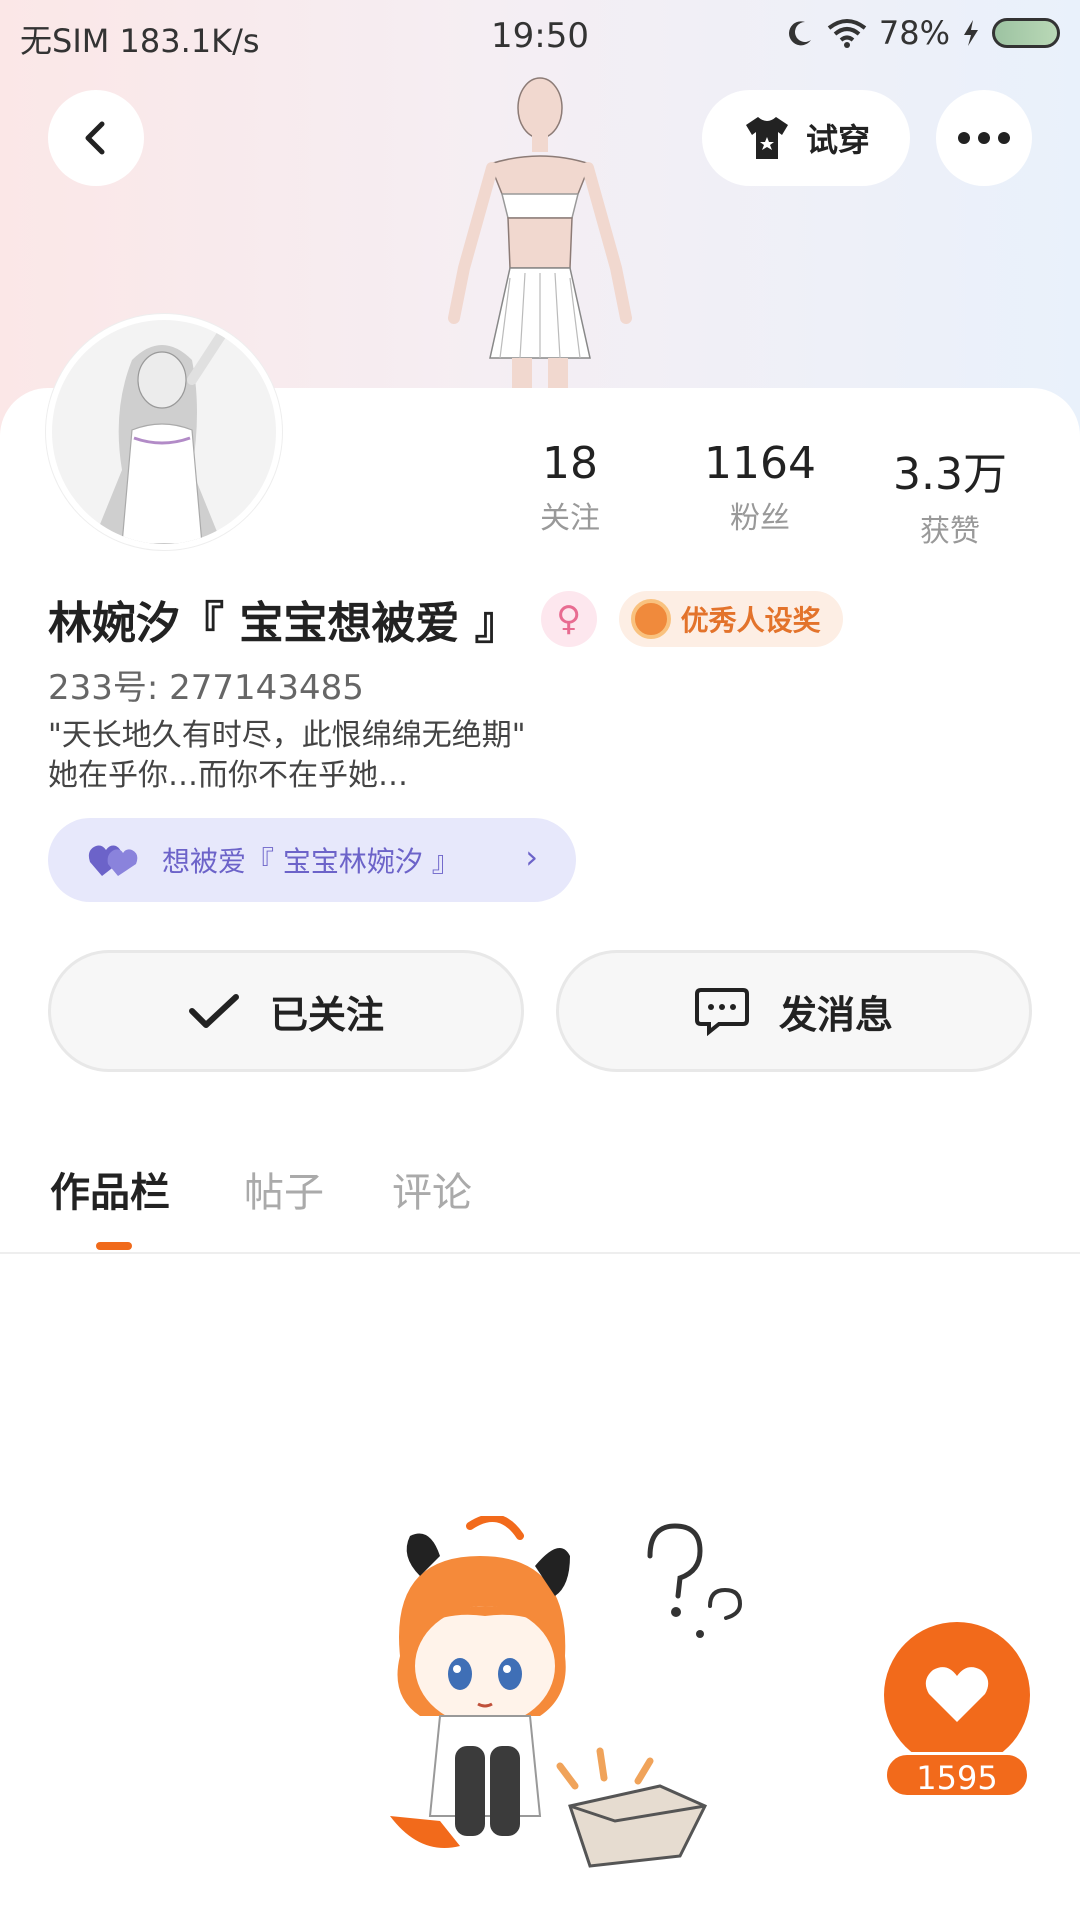  What do you see at coordinates (566, 1692) in the screenshot?
I see `empty-state-illustration` at bounding box center [566, 1692].